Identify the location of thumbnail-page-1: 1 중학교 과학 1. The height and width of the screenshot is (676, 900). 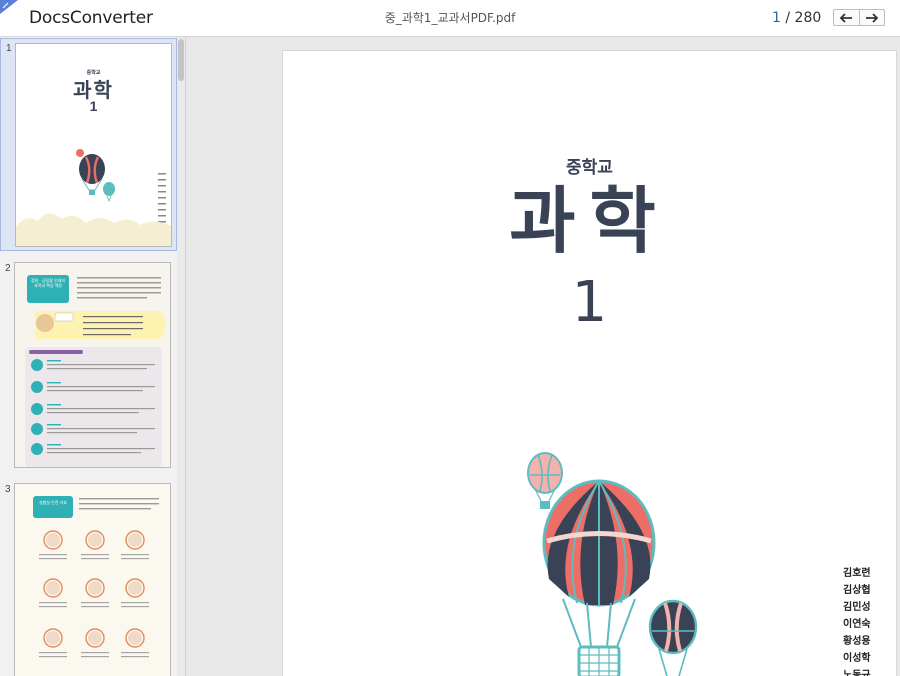
(88, 144).